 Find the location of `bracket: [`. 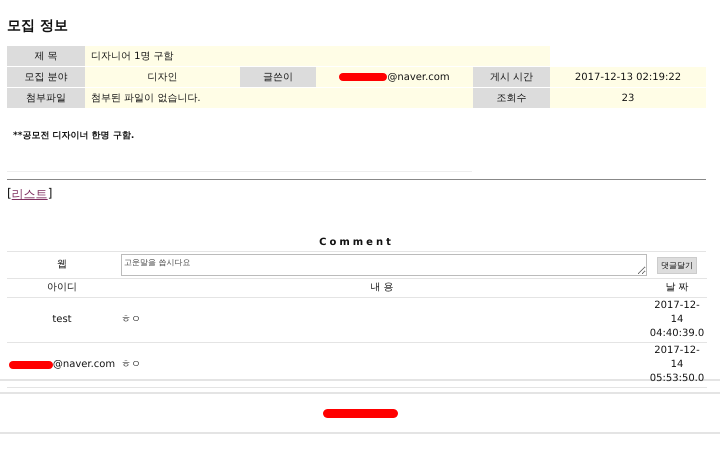

bracket: [ is located at coordinates (9, 194).